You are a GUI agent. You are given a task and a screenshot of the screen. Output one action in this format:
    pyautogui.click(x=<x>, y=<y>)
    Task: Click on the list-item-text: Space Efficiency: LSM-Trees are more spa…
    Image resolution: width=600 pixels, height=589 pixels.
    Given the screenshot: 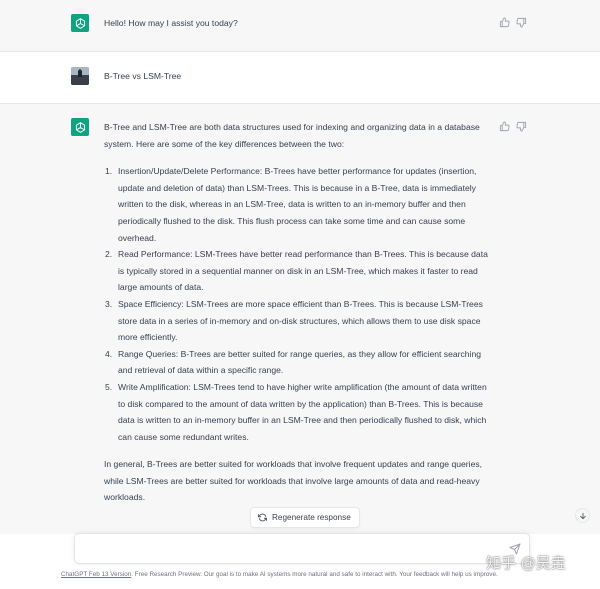 What is the action you would take?
    pyautogui.click(x=300, y=320)
    